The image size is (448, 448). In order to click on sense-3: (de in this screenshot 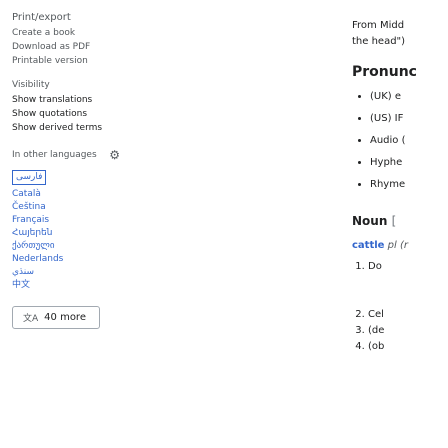, I will do `click(408, 331)`.